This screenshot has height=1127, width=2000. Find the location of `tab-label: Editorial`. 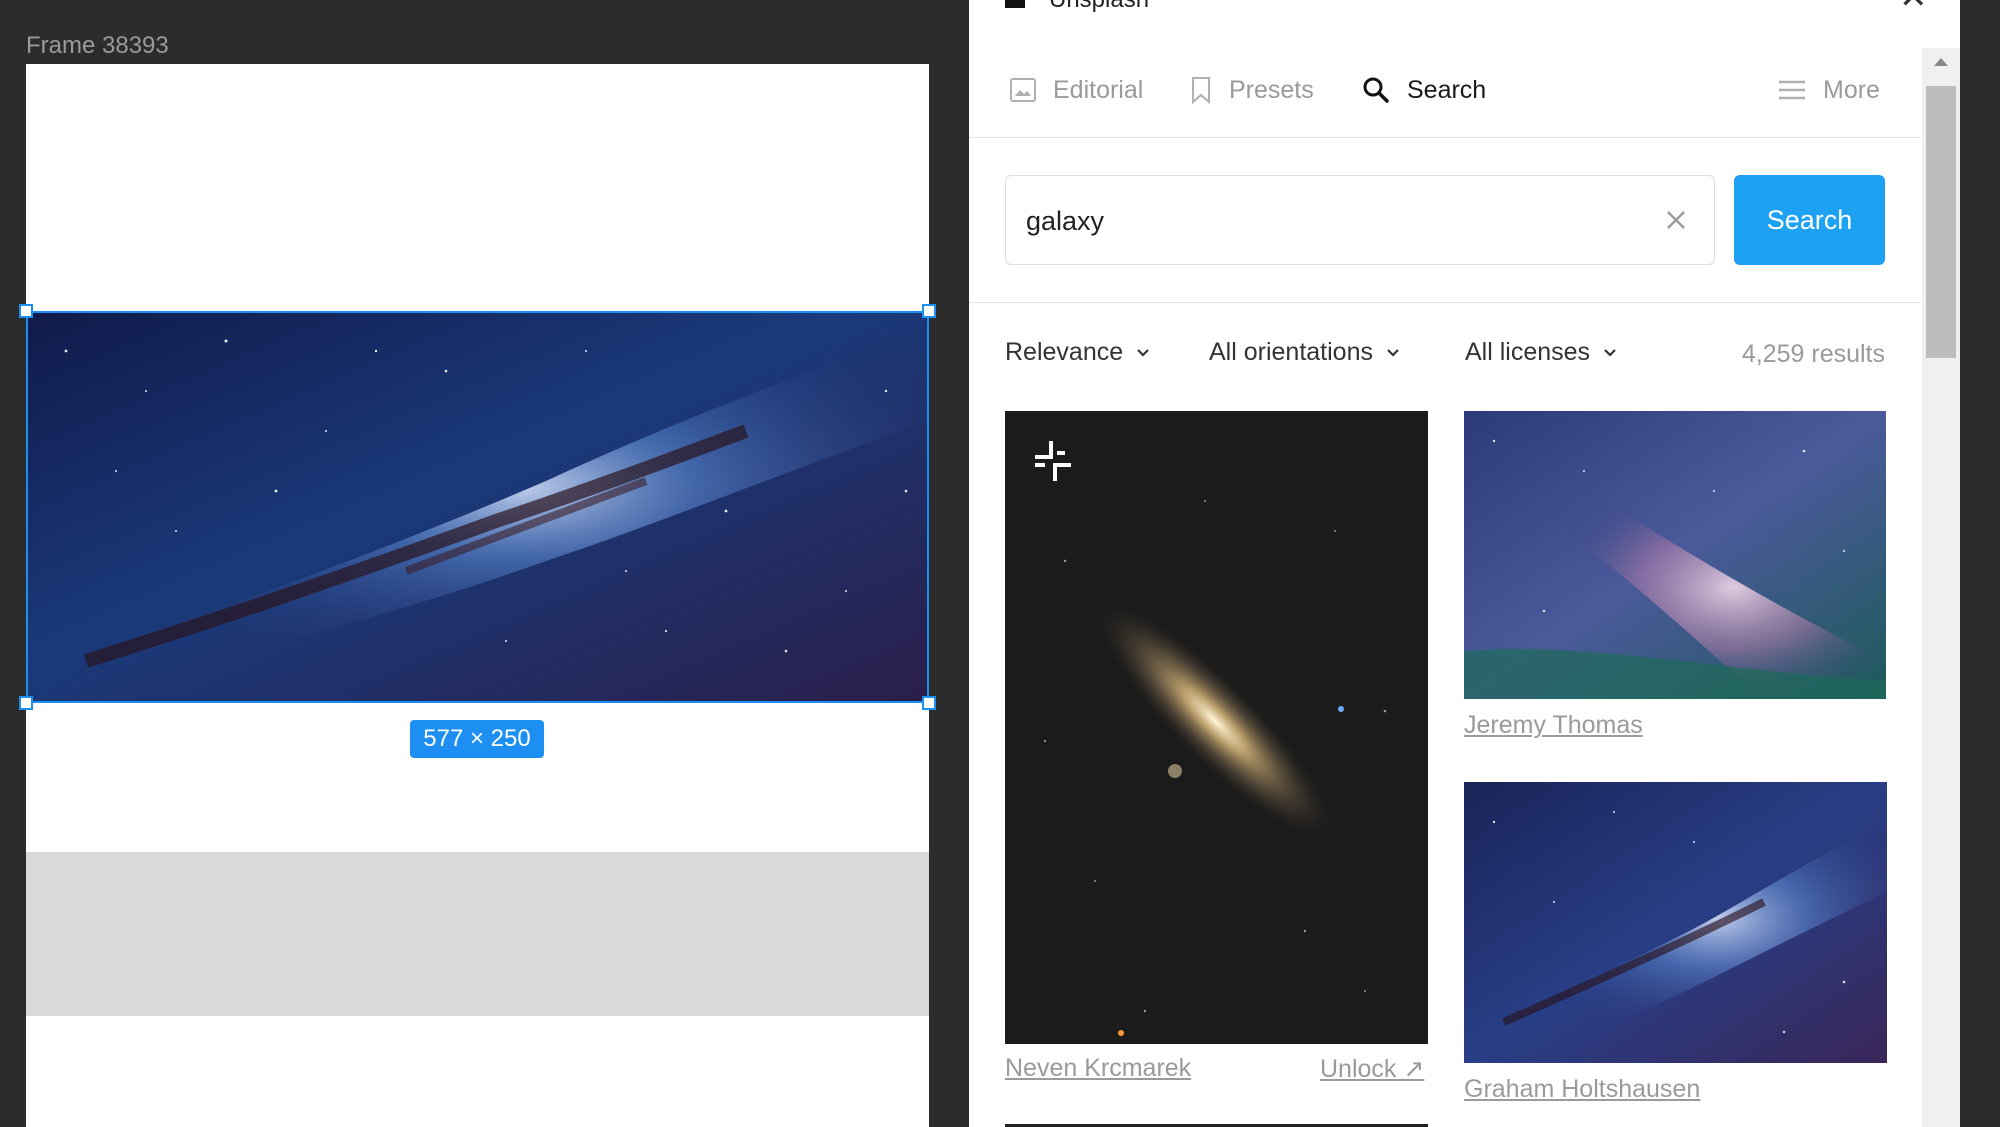

tab-label: Editorial is located at coordinates (1098, 89).